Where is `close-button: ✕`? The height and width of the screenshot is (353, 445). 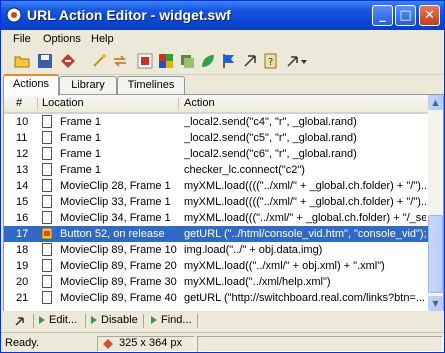 close-button: ✕ is located at coordinates (429, 15).